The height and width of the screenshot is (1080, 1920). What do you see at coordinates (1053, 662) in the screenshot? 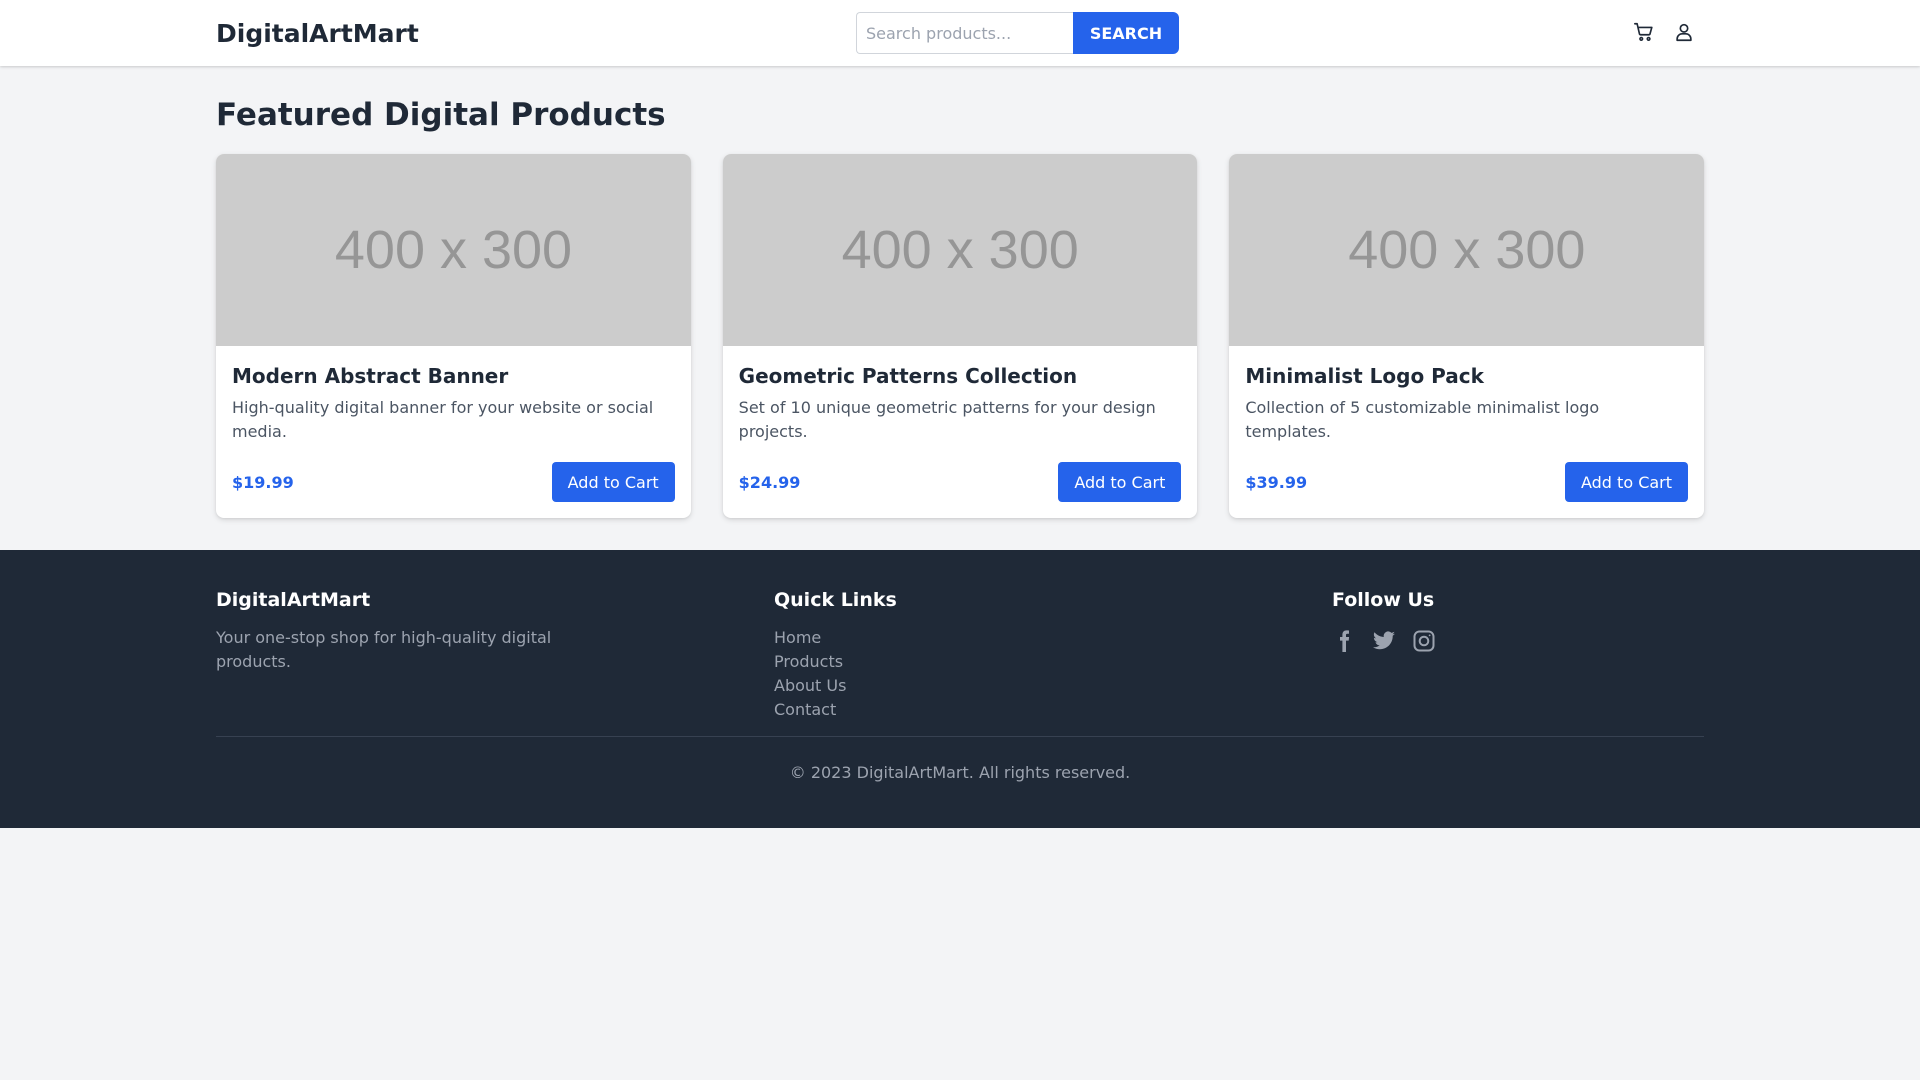
I see `list-item: Products` at bounding box center [1053, 662].